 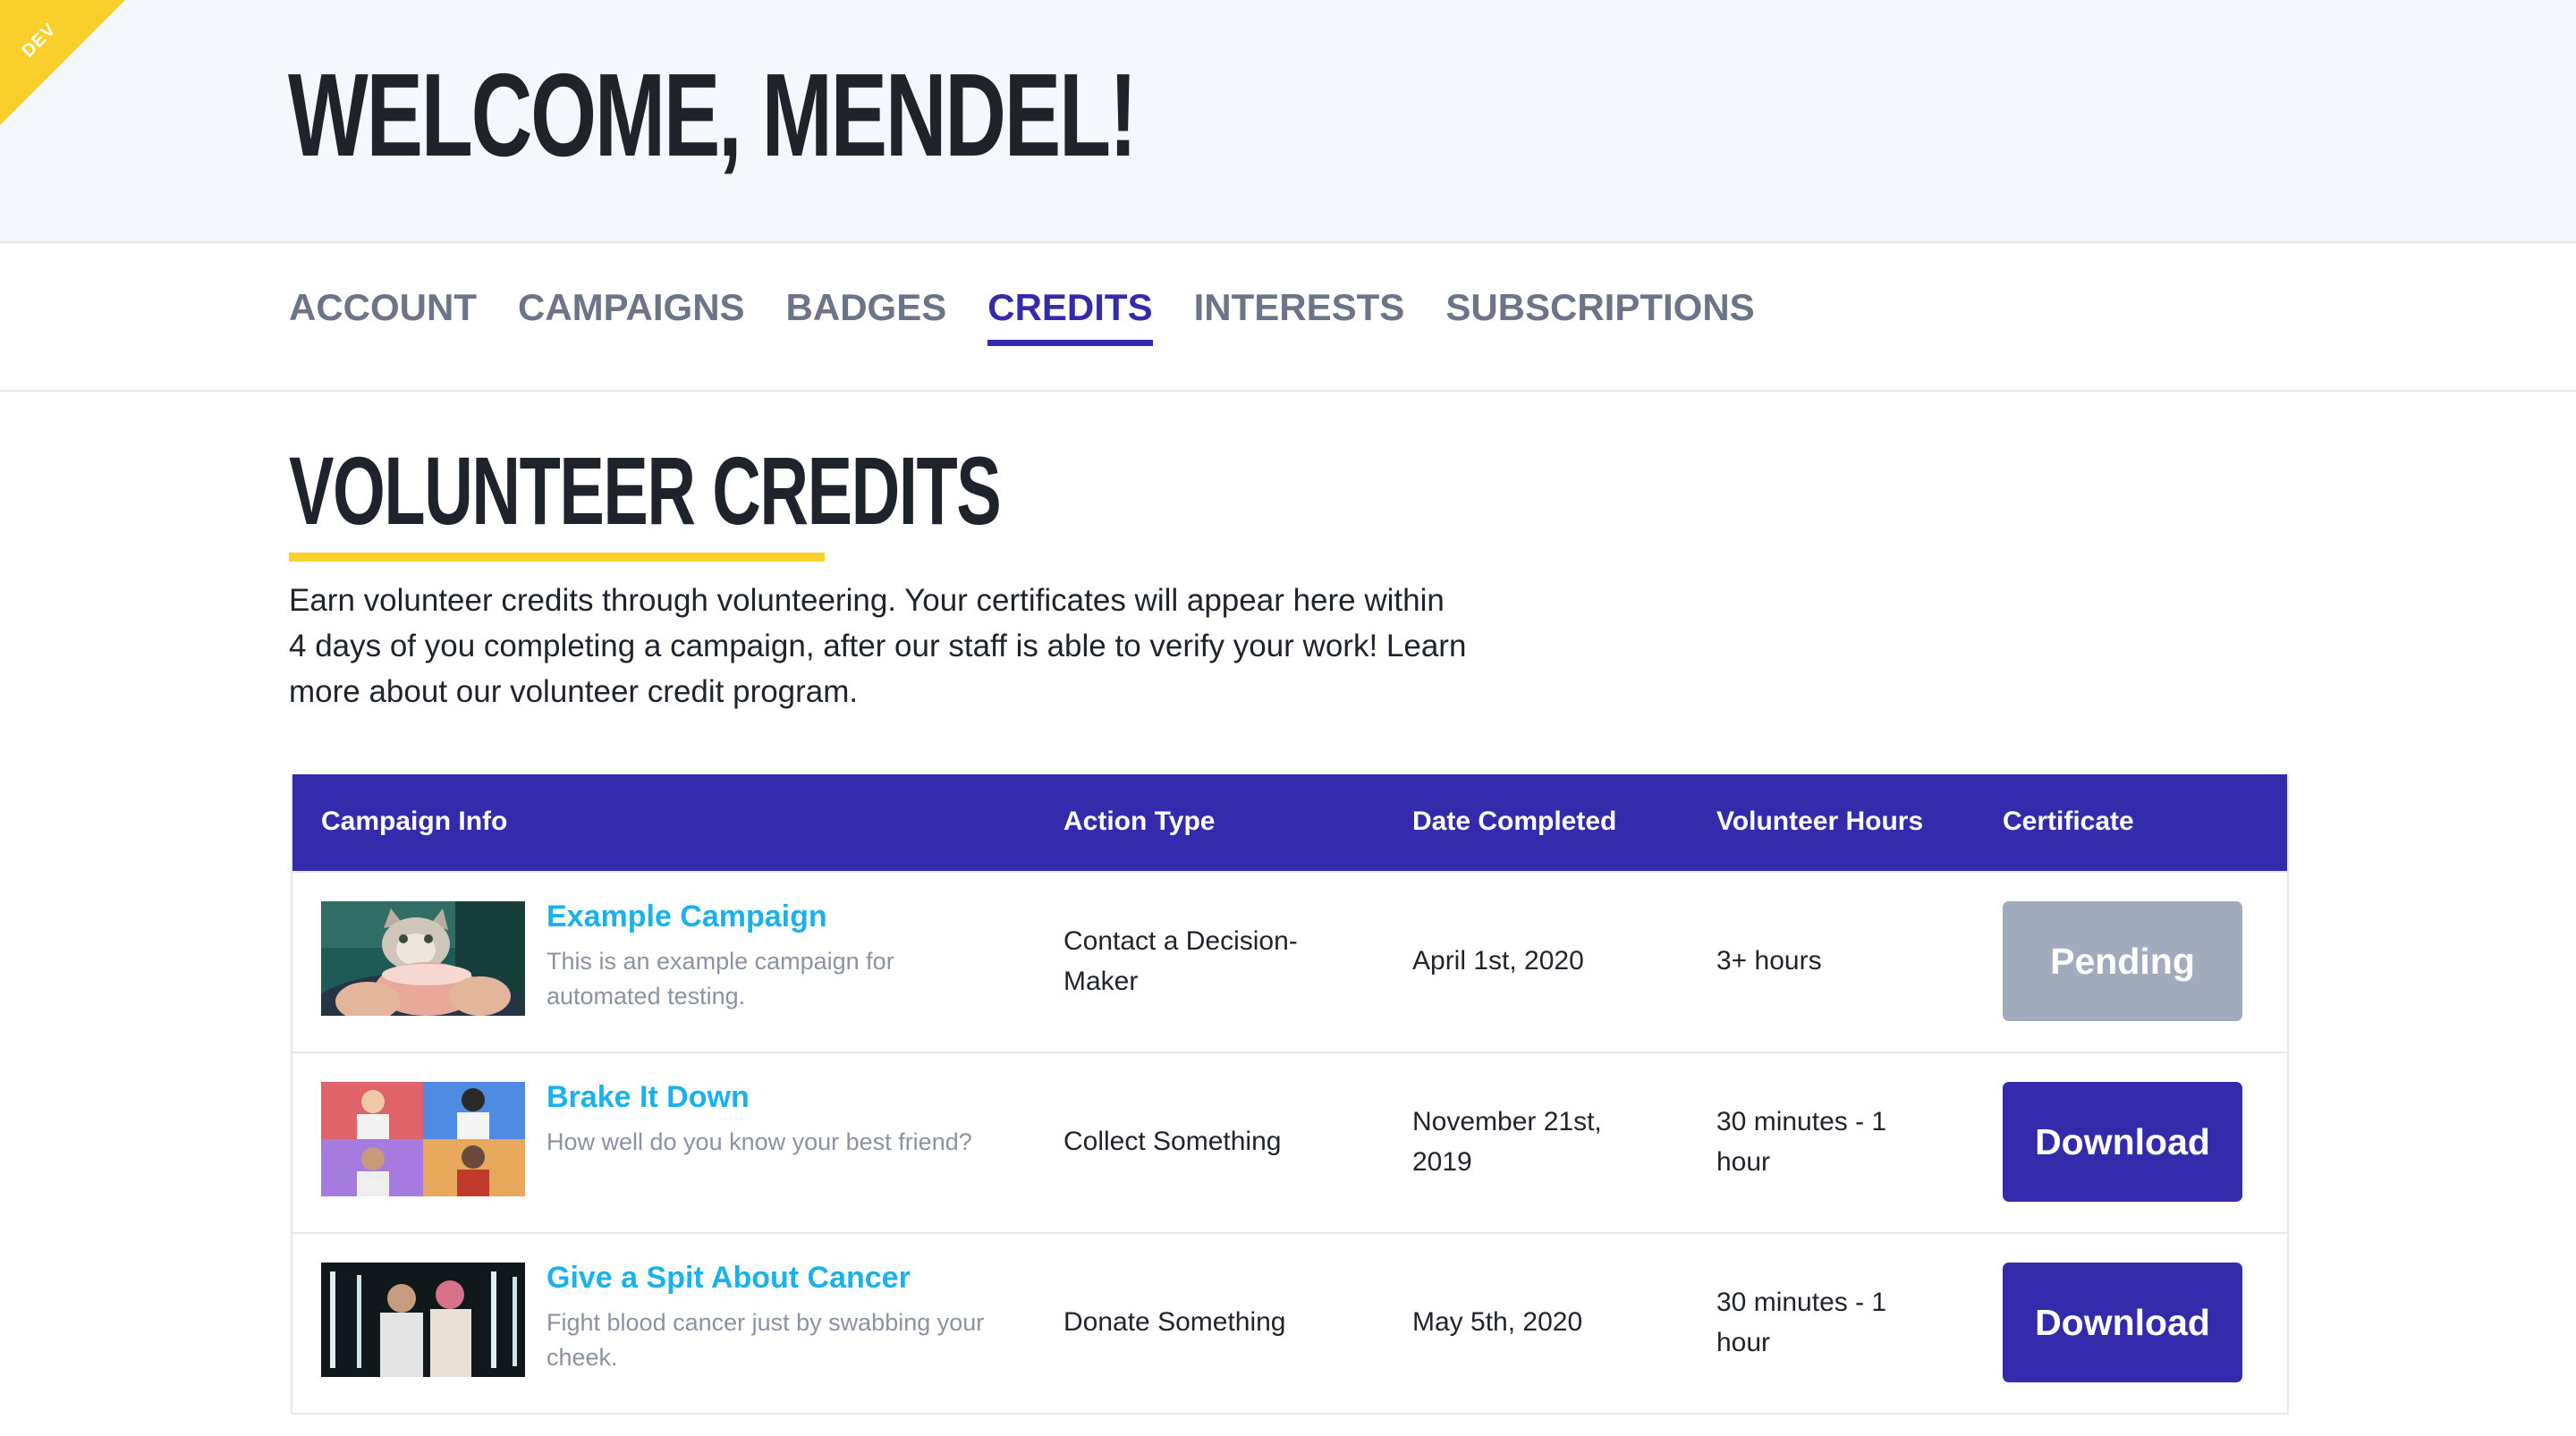 I want to click on four-panel-colorful-portraits-image, so click(x=423, y=1139).